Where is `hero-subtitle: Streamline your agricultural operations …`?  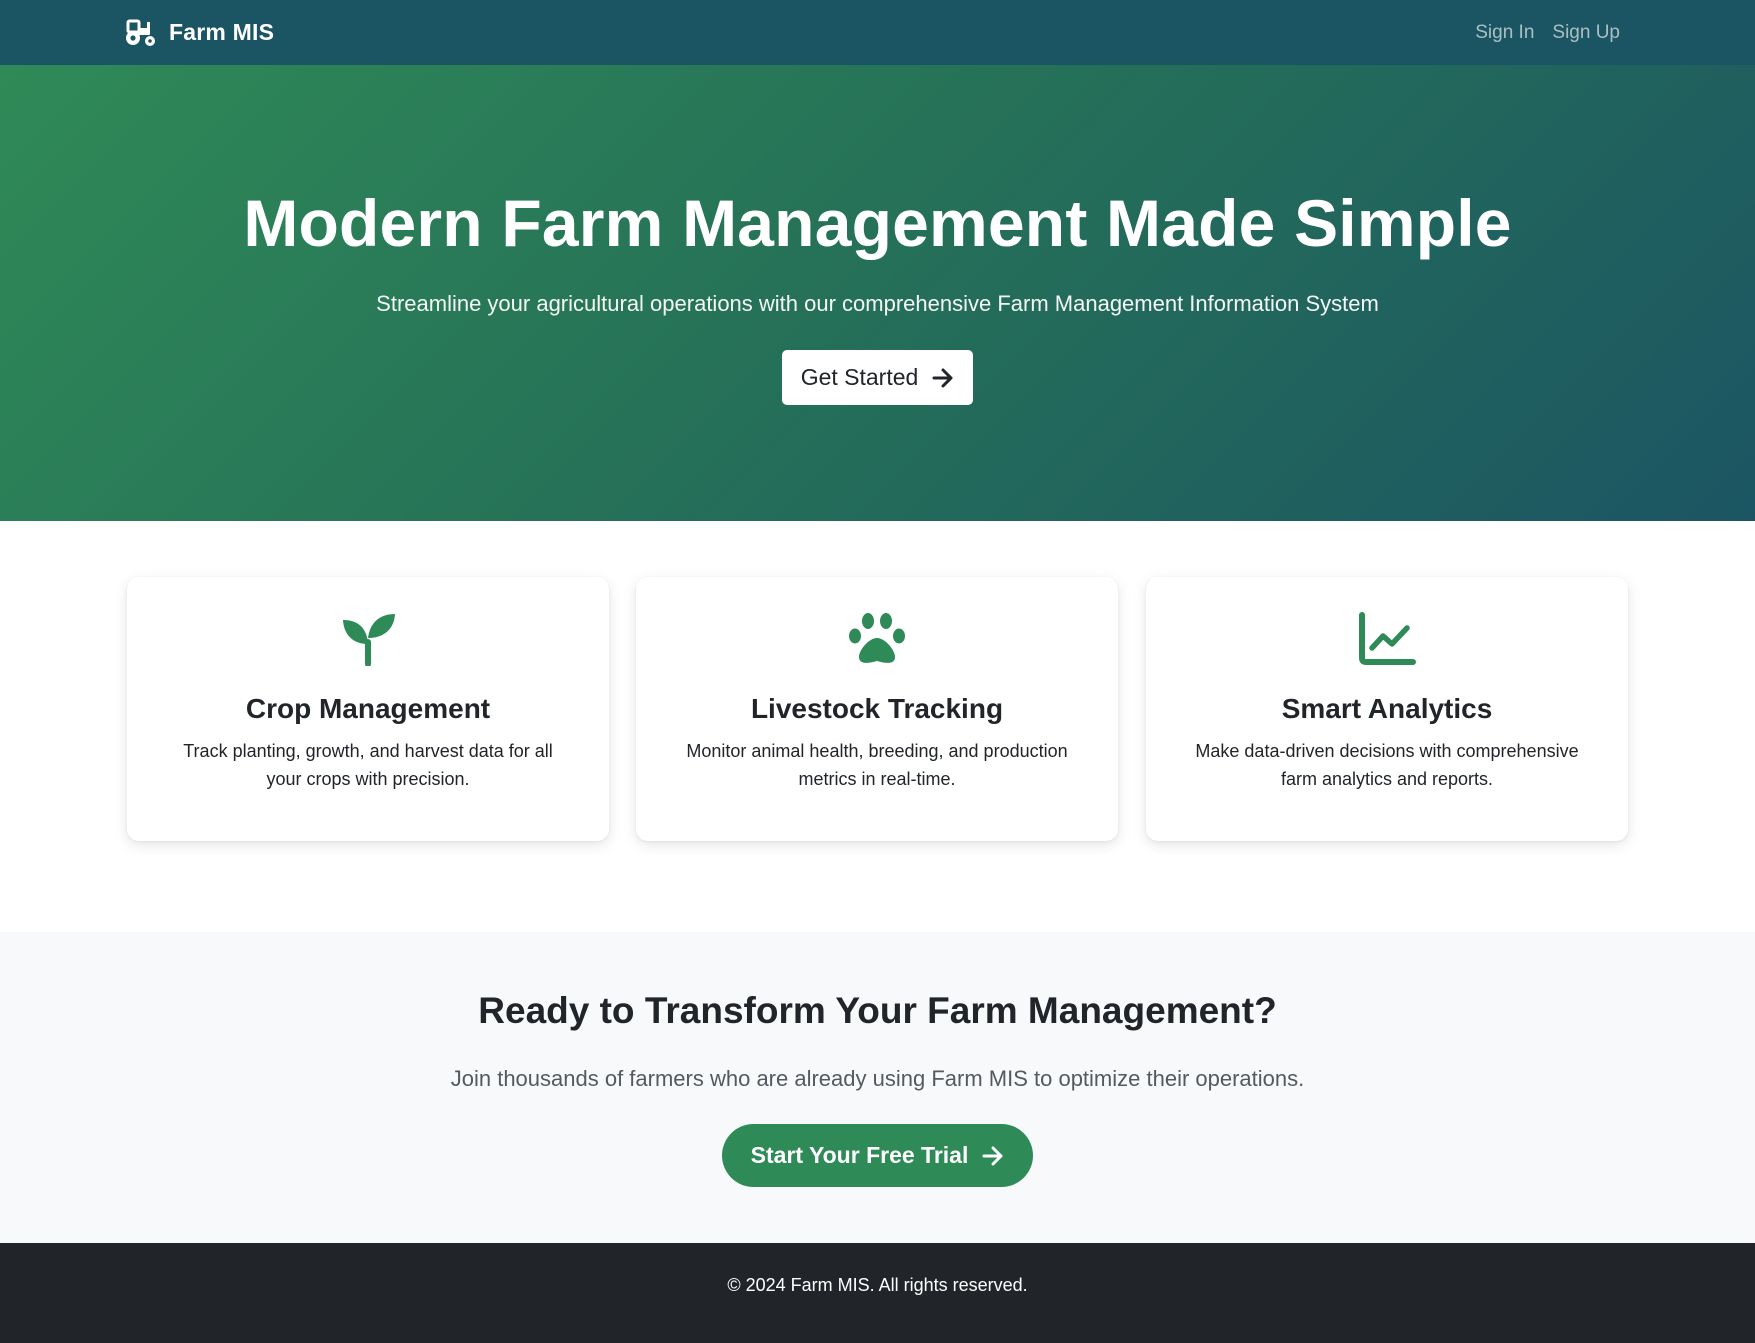 hero-subtitle: Streamline your agricultural operations … is located at coordinates (877, 303).